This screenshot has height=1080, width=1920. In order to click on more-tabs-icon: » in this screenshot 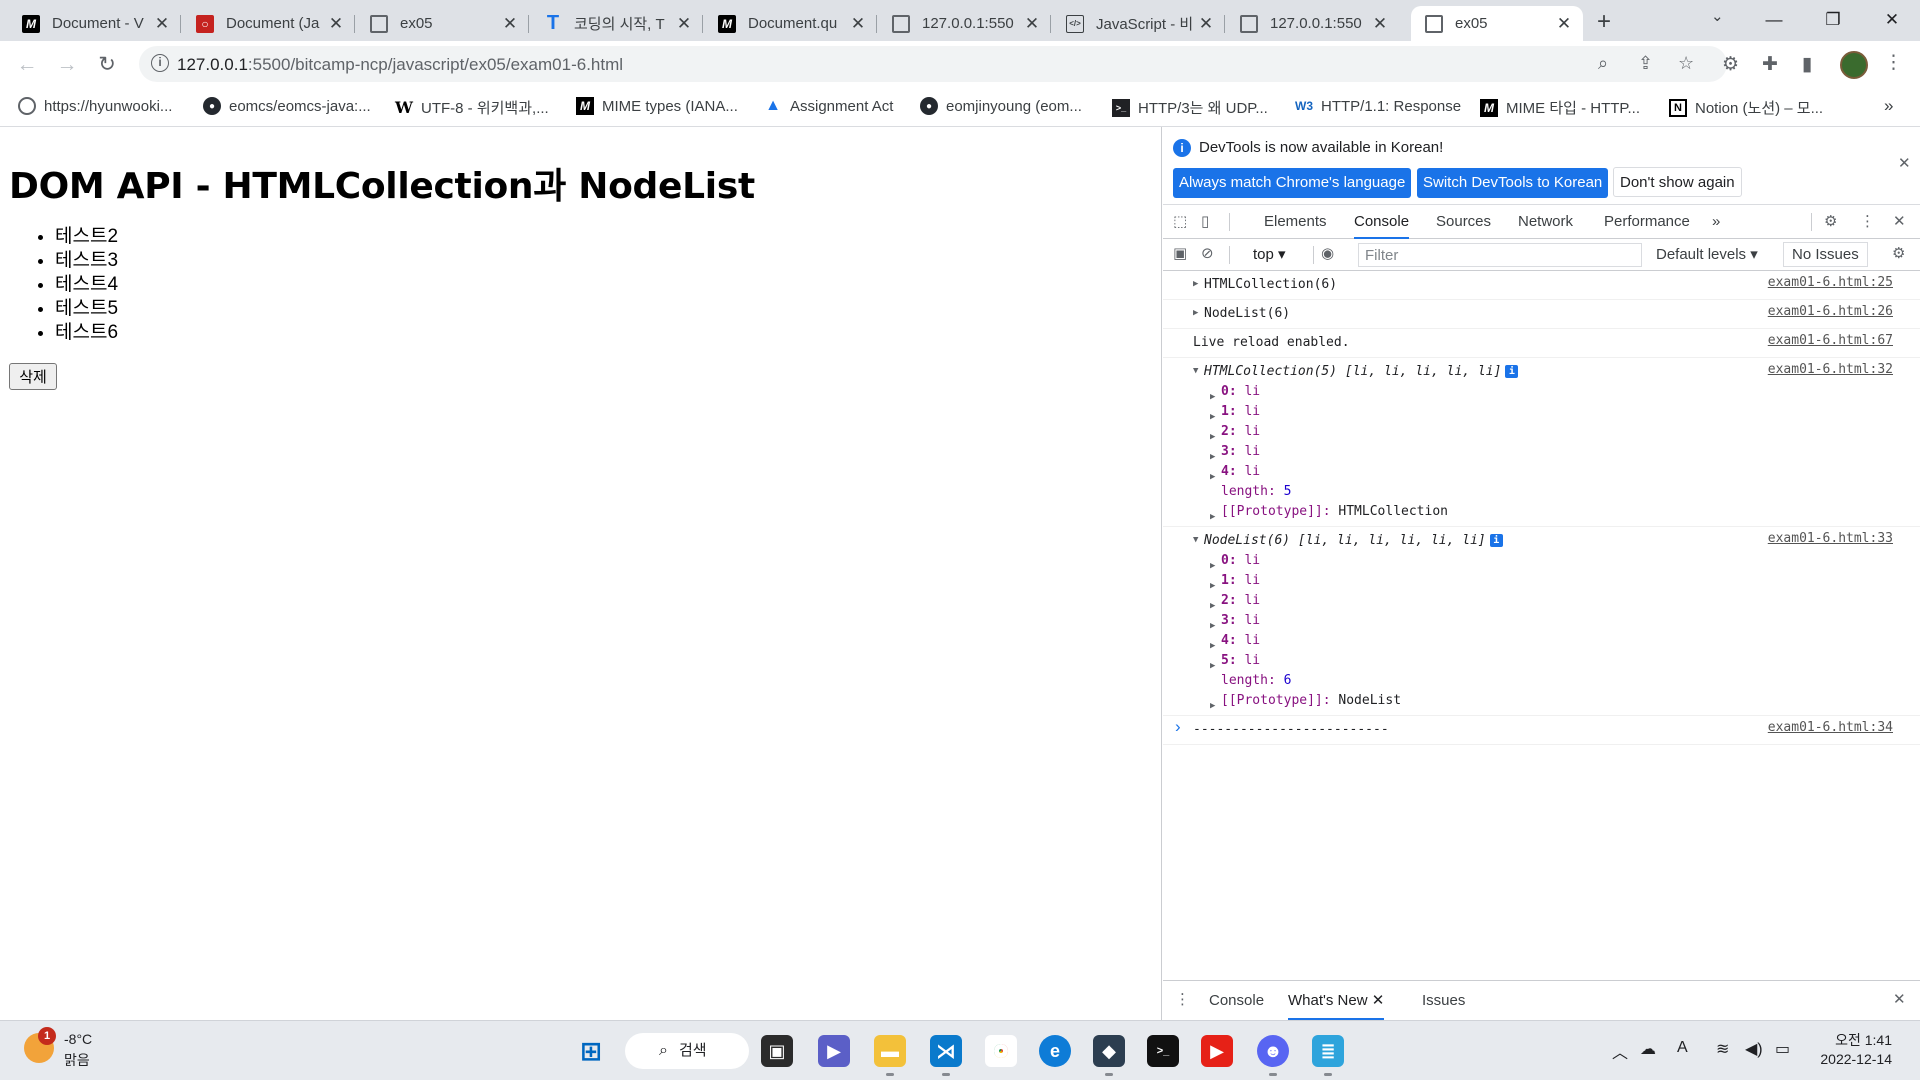, I will do `click(1716, 222)`.